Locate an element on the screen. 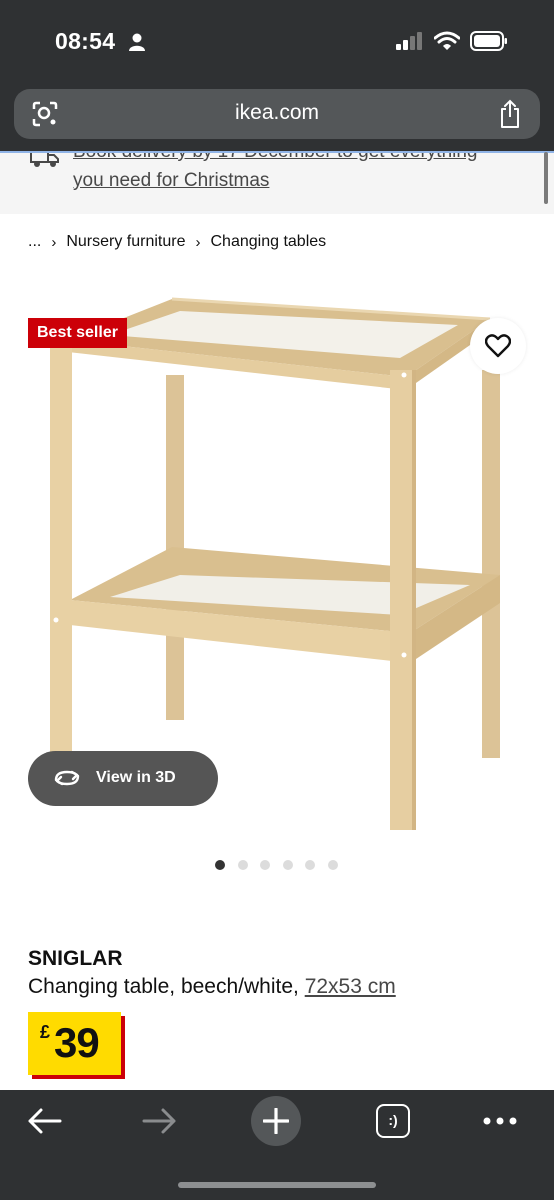 This screenshot has height=1200, width=554. browser-toolbar: :) is located at coordinates (277, 1145).